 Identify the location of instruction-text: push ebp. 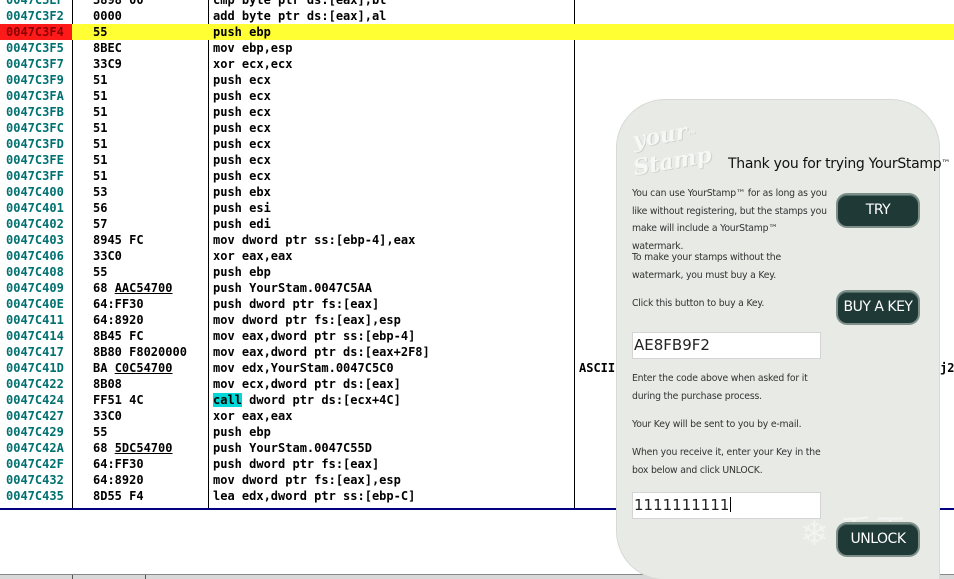
(242, 32).